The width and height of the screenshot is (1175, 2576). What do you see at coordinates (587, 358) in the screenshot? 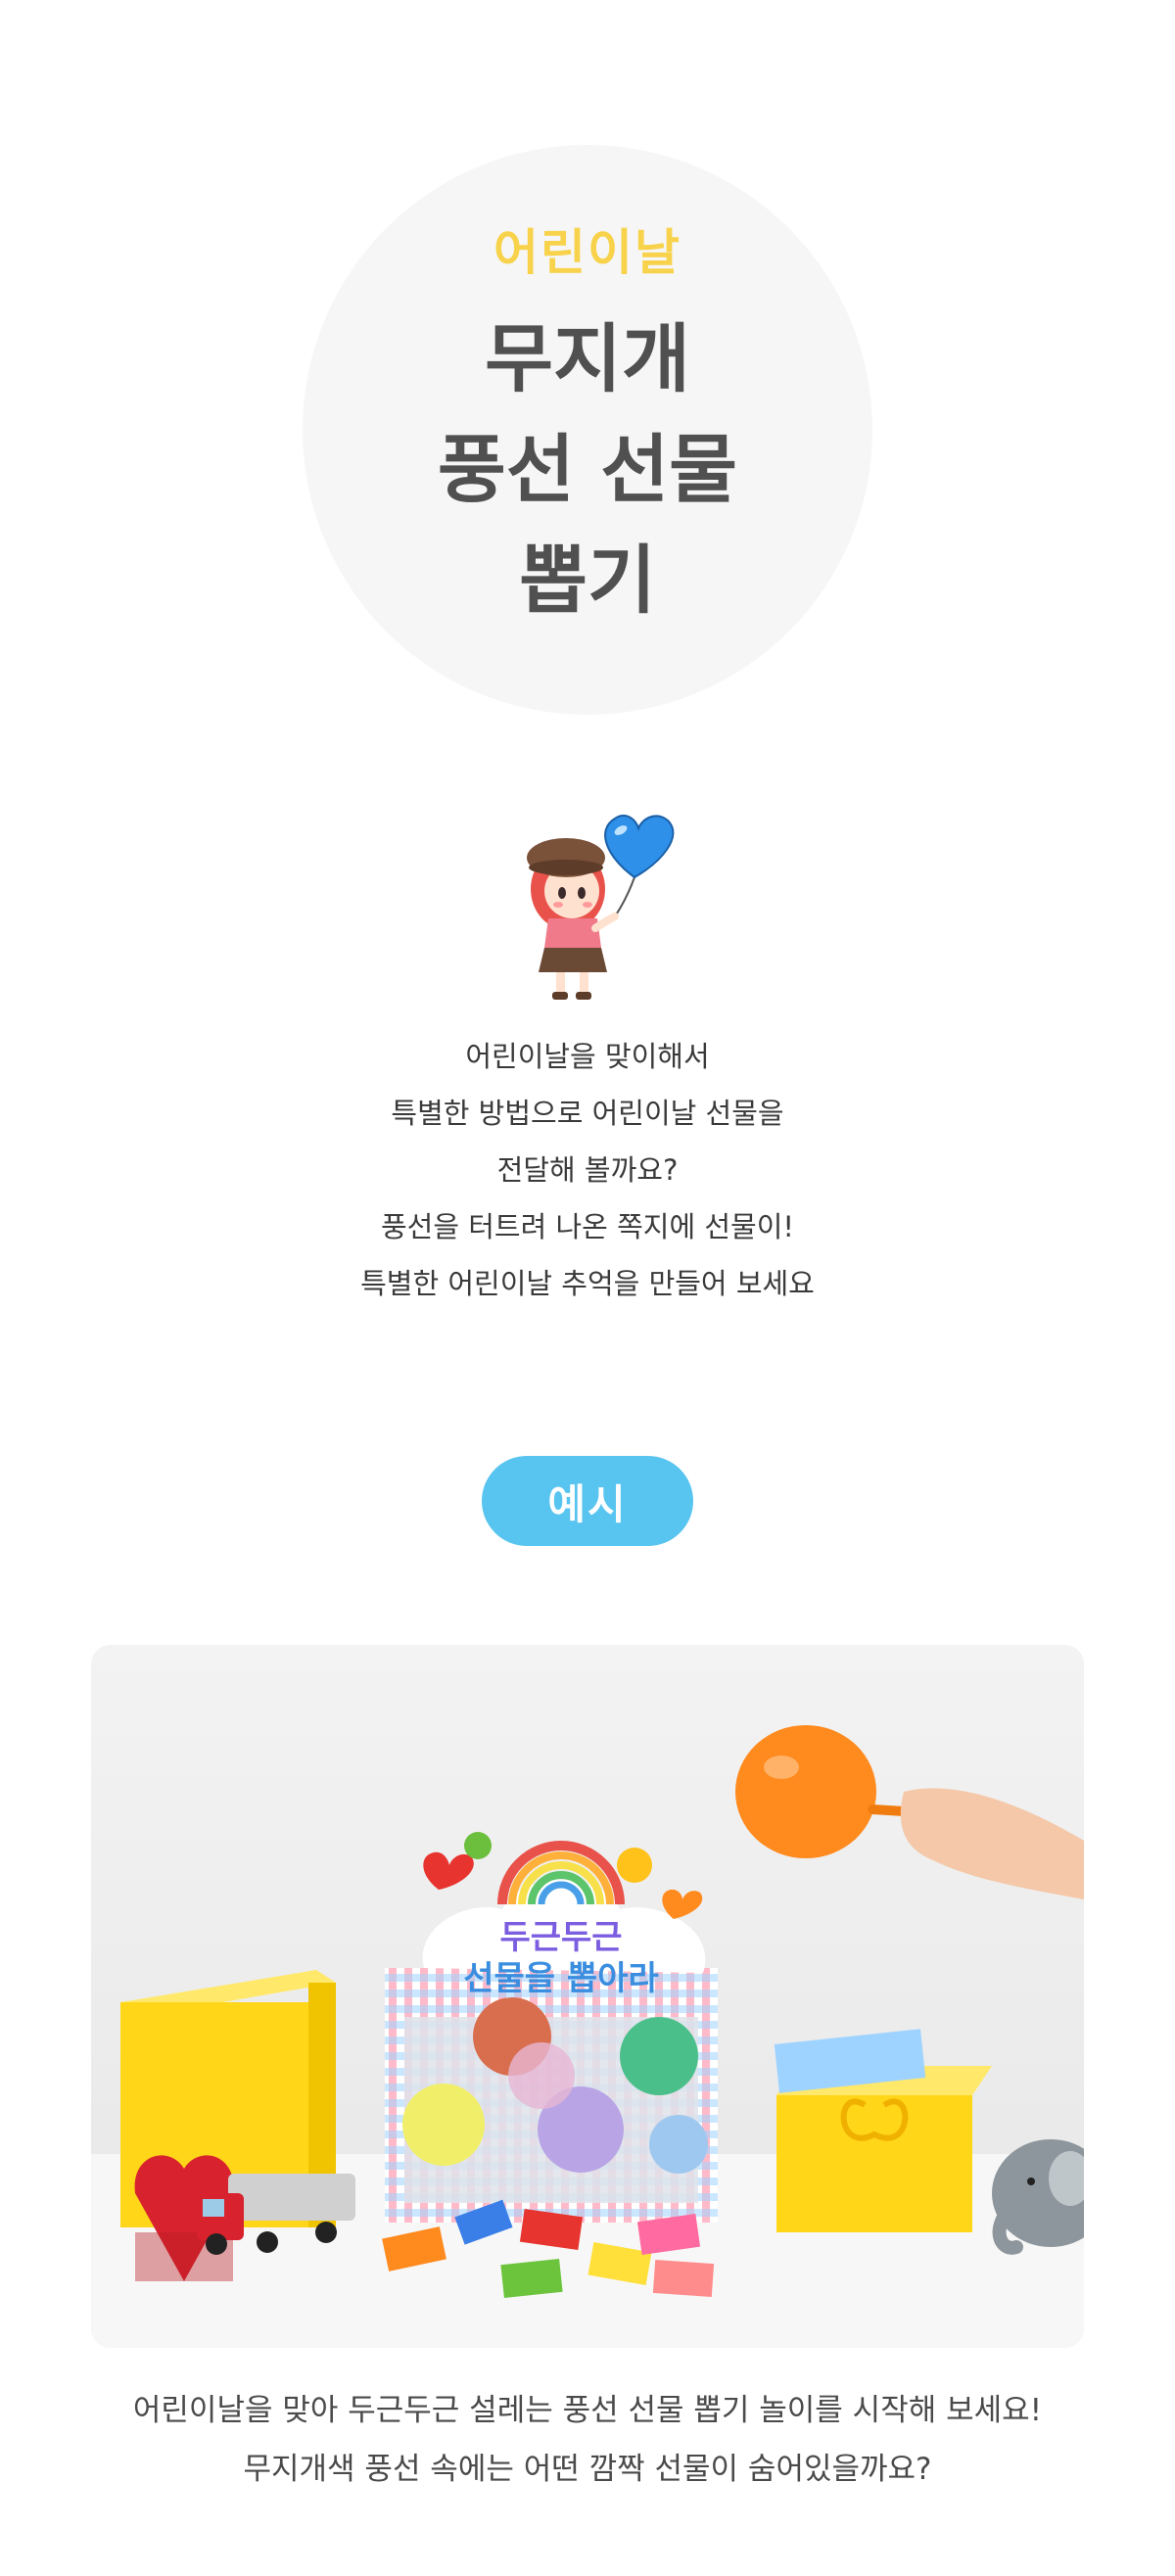
I see `hero-title-line: 무지개` at bounding box center [587, 358].